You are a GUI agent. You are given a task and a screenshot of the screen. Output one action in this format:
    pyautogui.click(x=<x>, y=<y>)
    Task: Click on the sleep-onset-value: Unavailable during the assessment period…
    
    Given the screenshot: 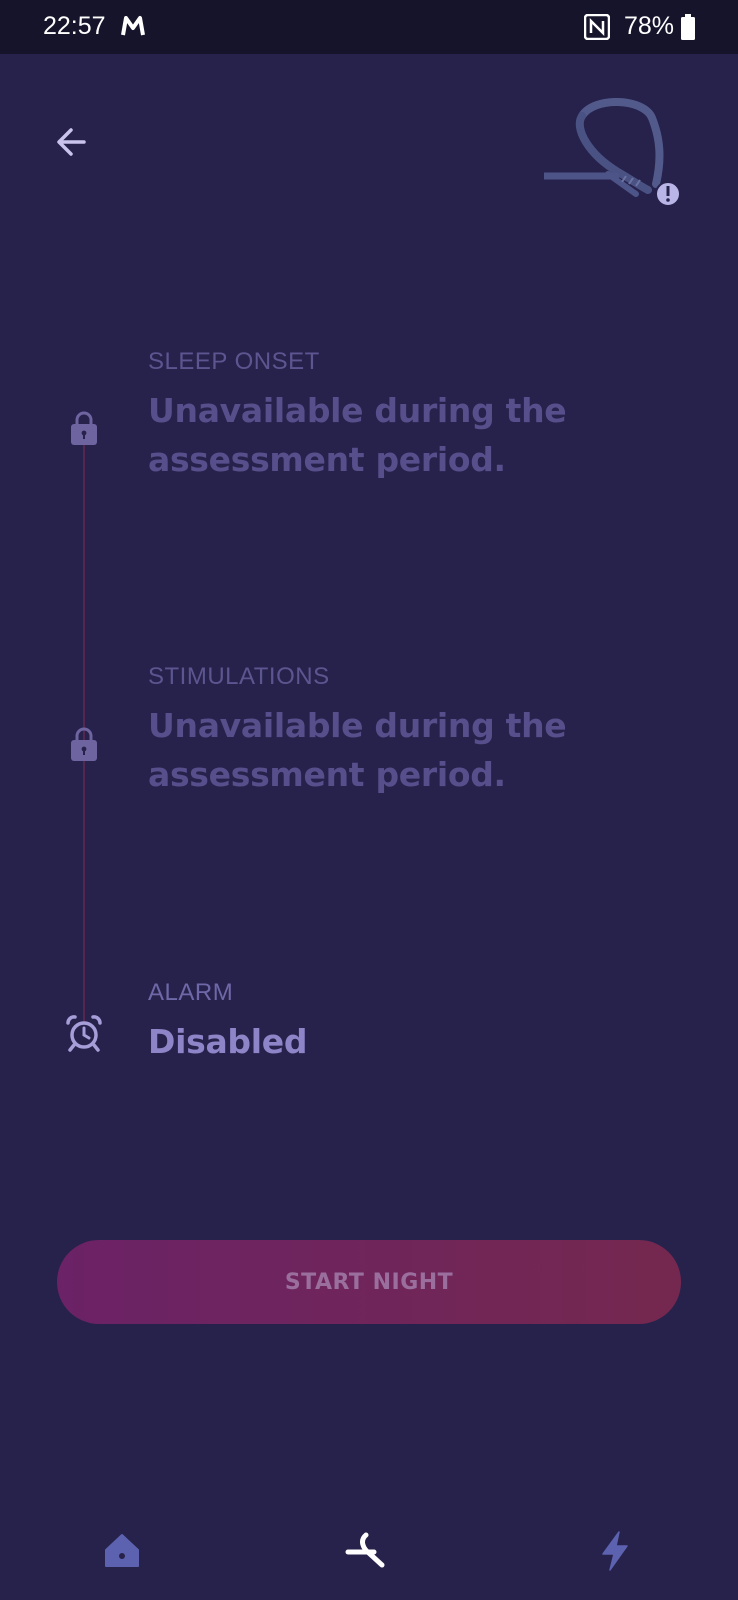 What is the action you would take?
    pyautogui.click(x=357, y=435)
    